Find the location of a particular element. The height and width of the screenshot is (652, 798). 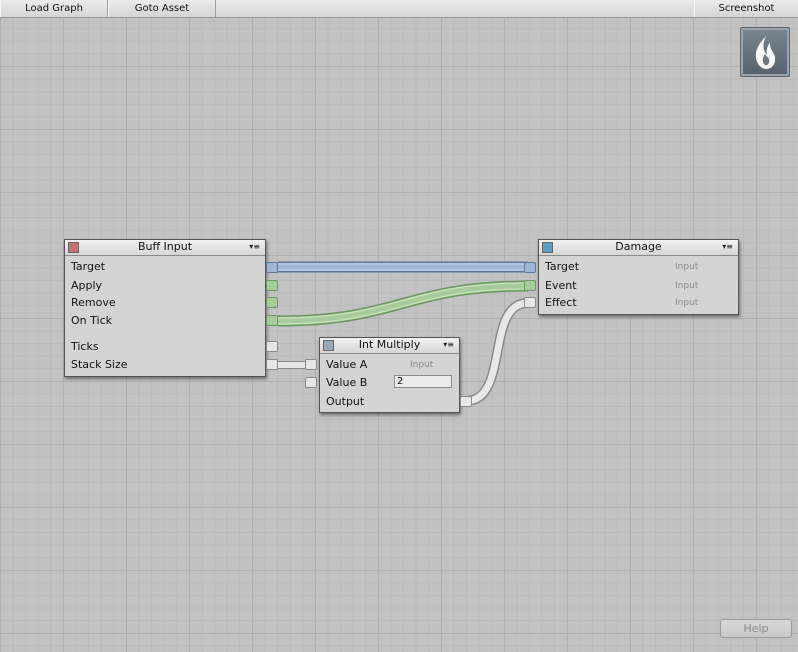

output-port-apply is located at coordinates (272, 285).